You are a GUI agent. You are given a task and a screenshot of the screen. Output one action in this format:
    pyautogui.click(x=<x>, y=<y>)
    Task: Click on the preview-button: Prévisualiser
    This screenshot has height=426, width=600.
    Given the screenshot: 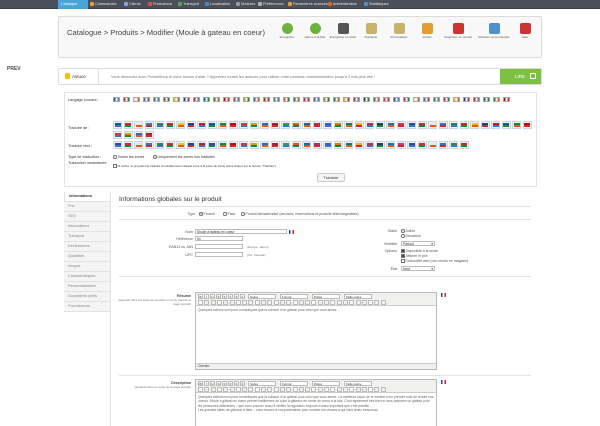 What is the action you would take?
    pyautogui.click(x=399, y=31)
    